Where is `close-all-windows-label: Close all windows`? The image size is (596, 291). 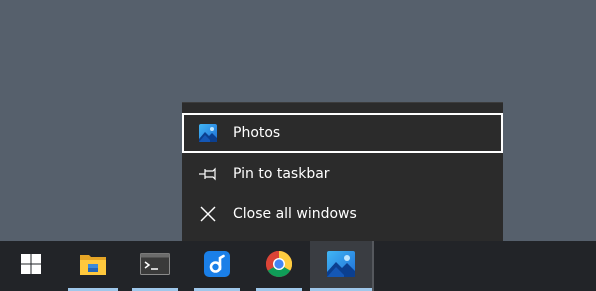 close-all-windows-label: Close all windows is located at coordinates (295, 214).